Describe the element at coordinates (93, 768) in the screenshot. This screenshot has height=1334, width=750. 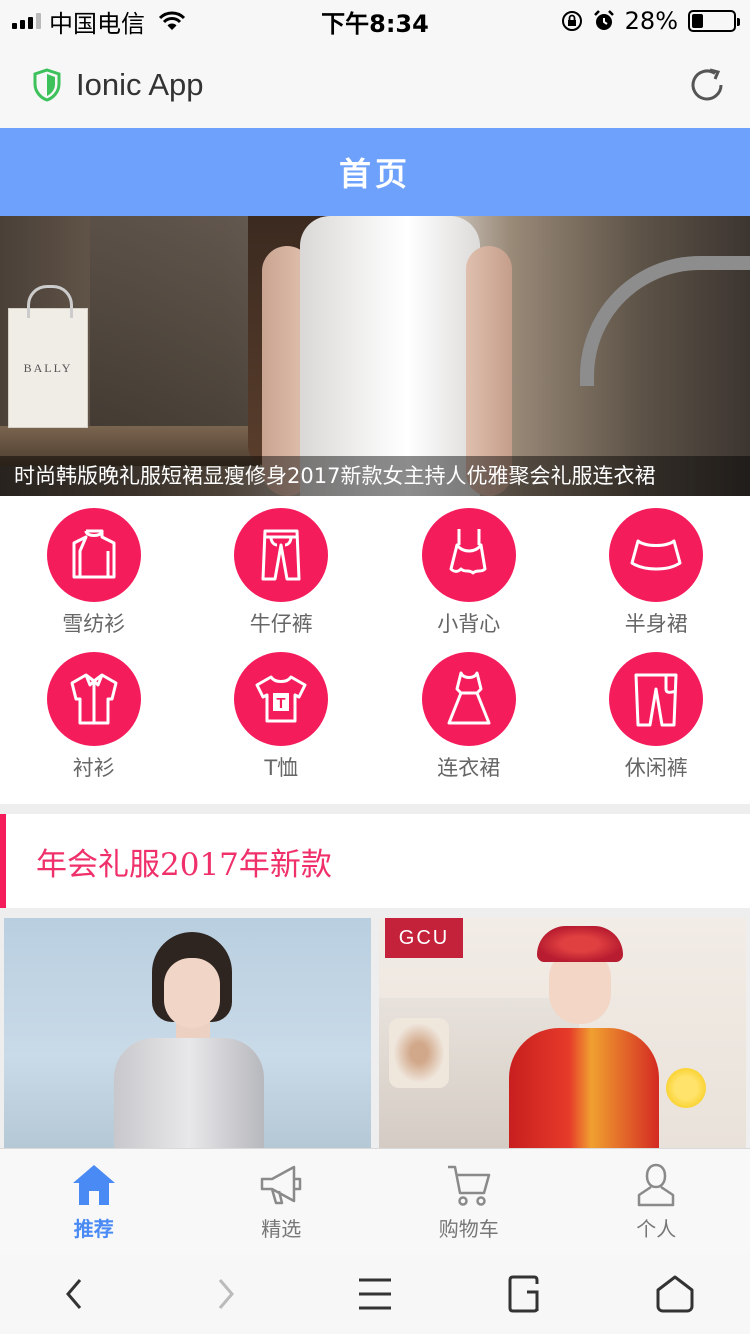
I see `category-label: 衬衫` at that location.